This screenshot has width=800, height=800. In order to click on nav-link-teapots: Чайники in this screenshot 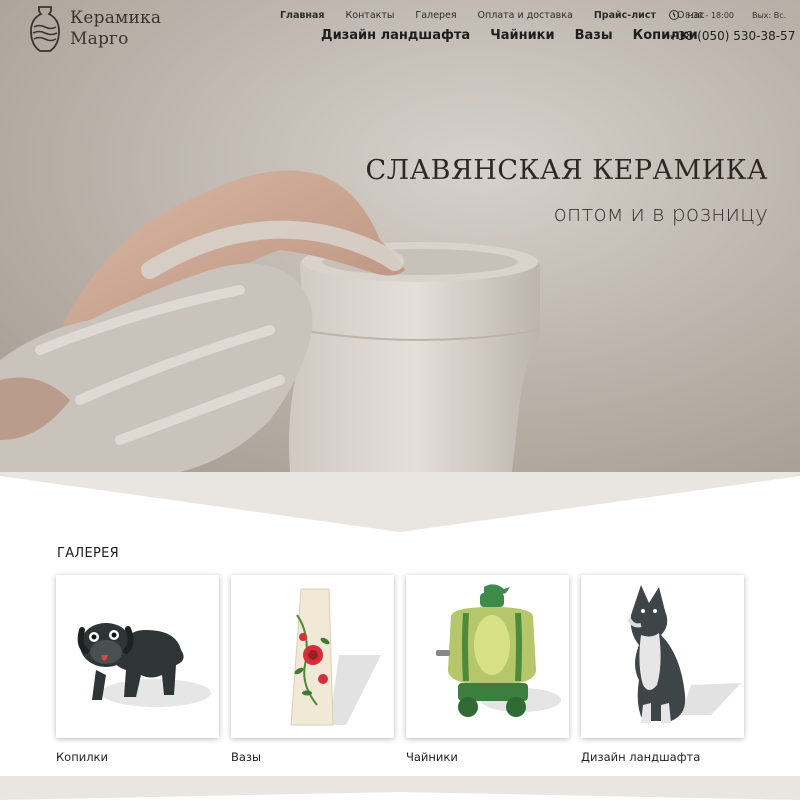, I will do `click(522, 35)`.